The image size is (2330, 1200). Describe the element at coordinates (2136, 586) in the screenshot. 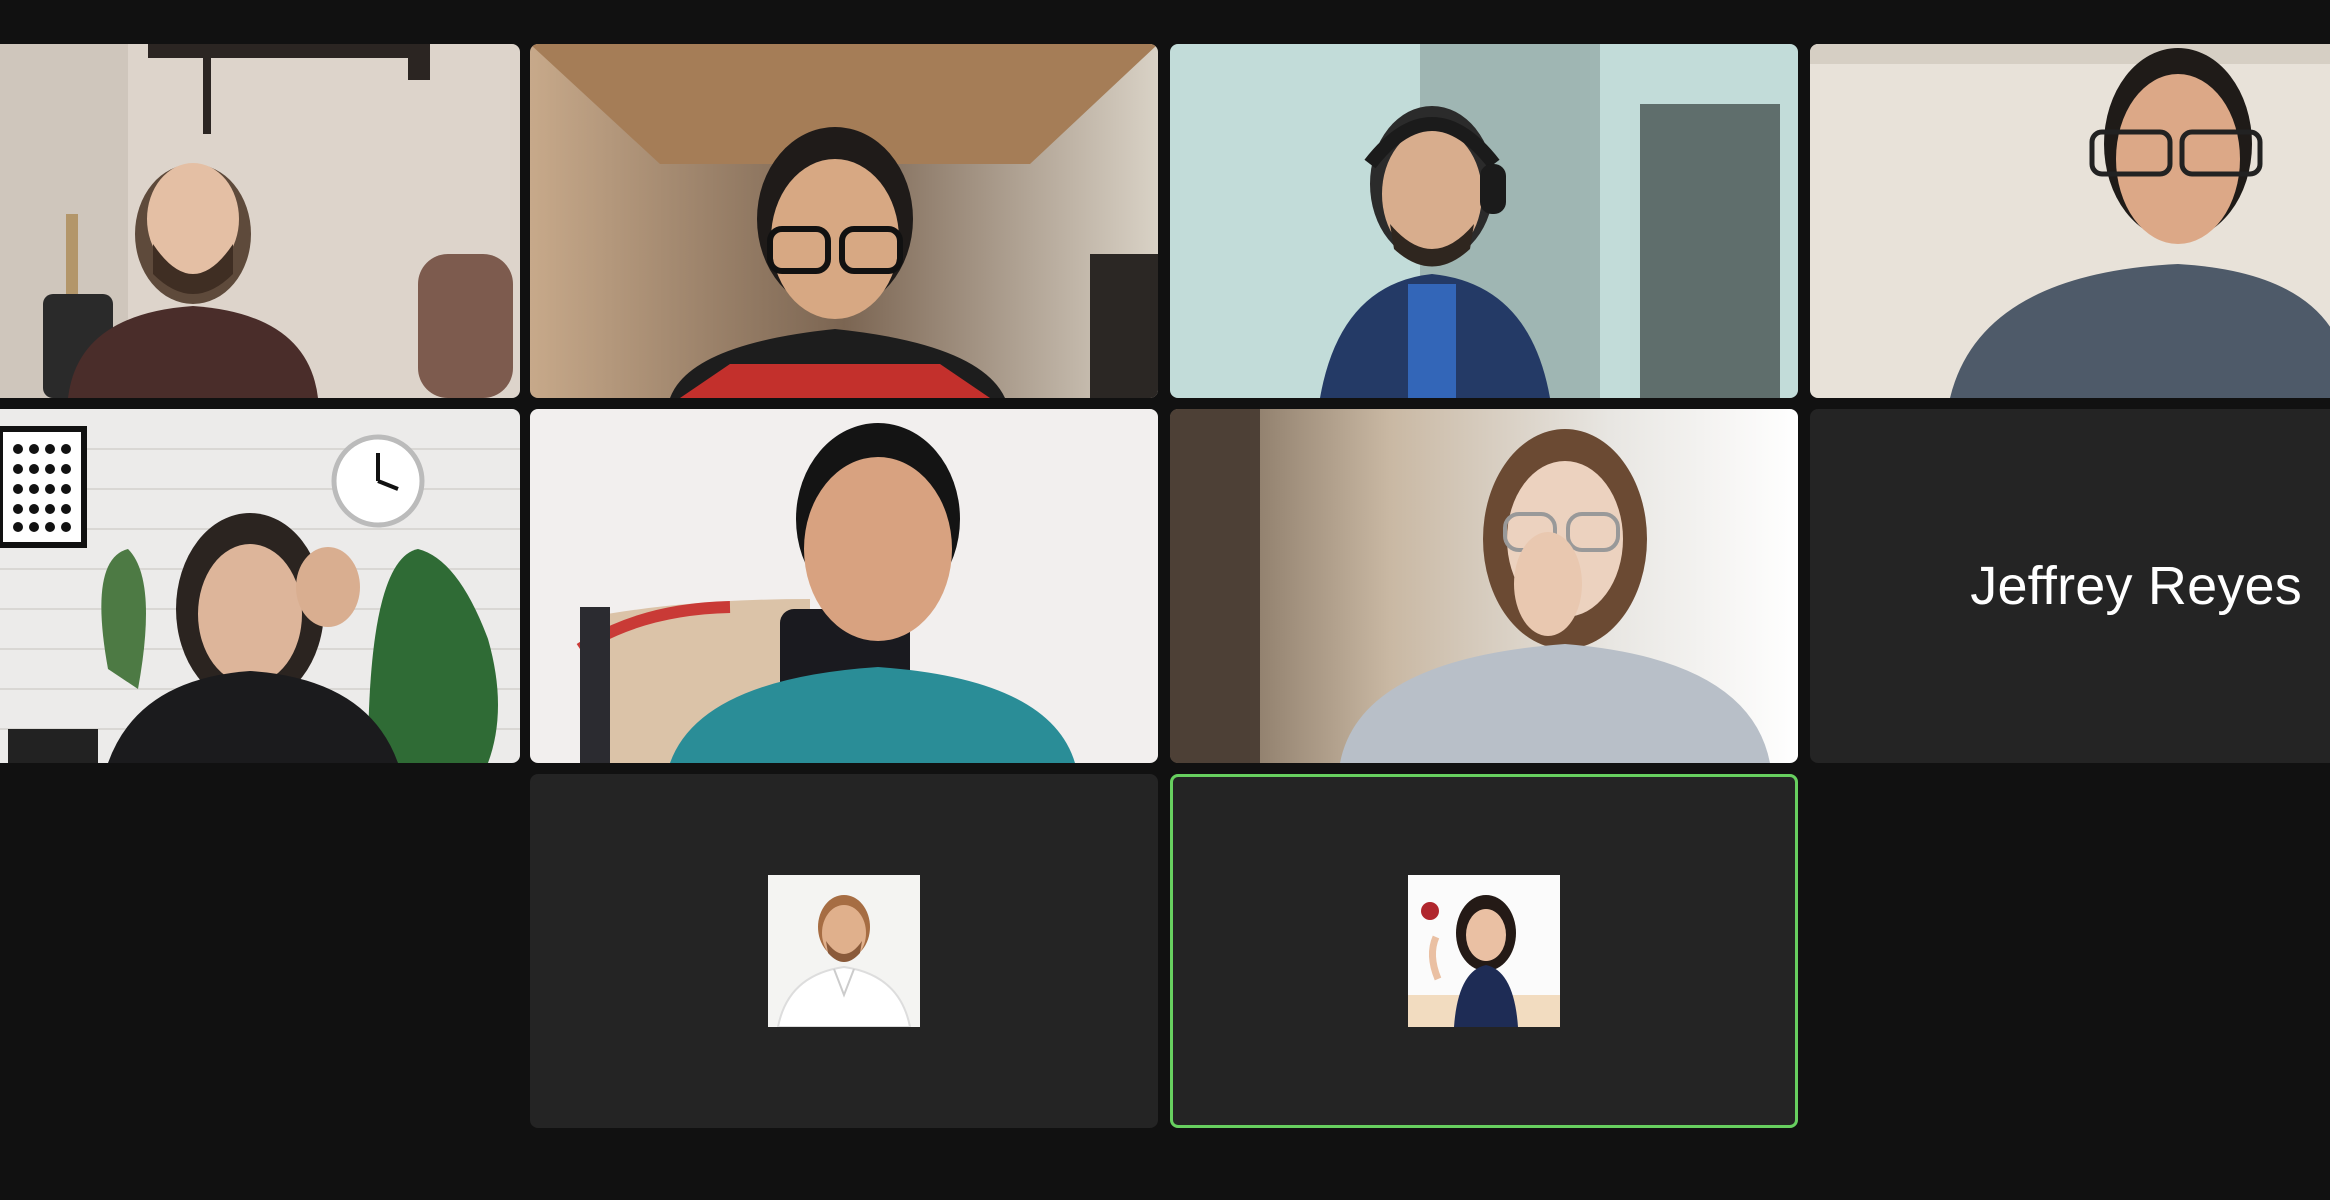

I see `participant-name: Jeffrey Reyes` at that location.